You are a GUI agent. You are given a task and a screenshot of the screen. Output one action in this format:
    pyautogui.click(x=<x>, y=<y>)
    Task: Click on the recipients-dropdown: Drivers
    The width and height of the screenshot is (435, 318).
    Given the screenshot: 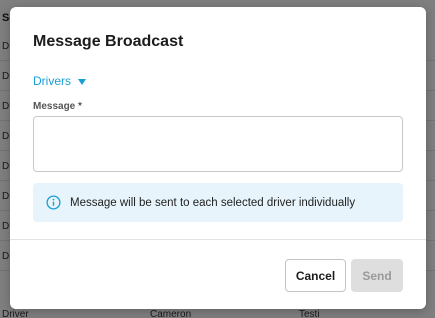 What is the action you would take?
    pyautogui.click(x=59, y=81)
    